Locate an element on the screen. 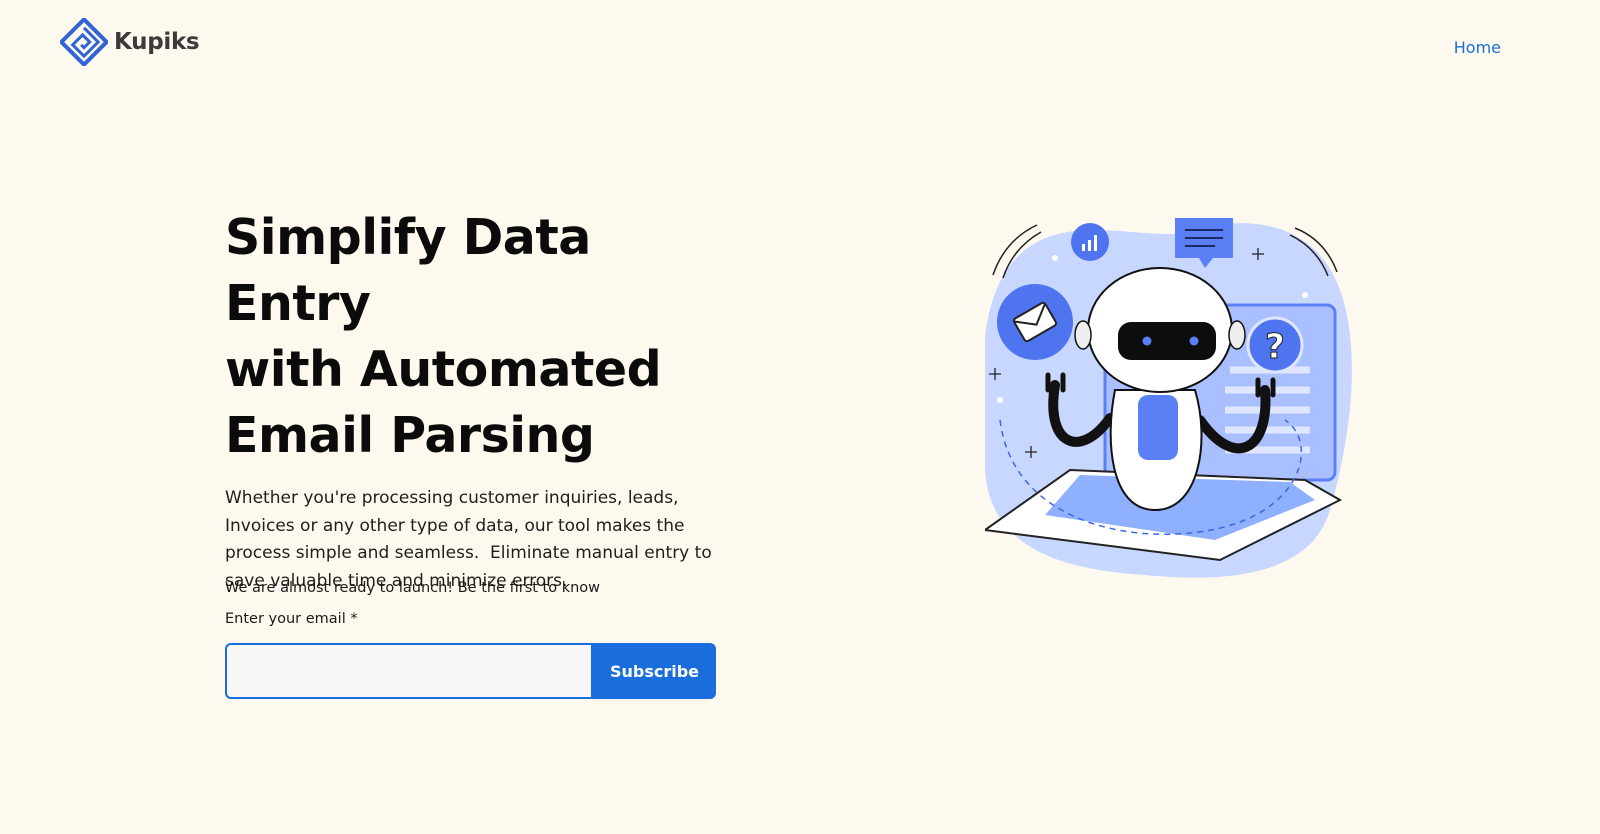 The height and width of the screenshot is (834, 1600). robot-illustration: ? is located at coordinates (1168, 398).